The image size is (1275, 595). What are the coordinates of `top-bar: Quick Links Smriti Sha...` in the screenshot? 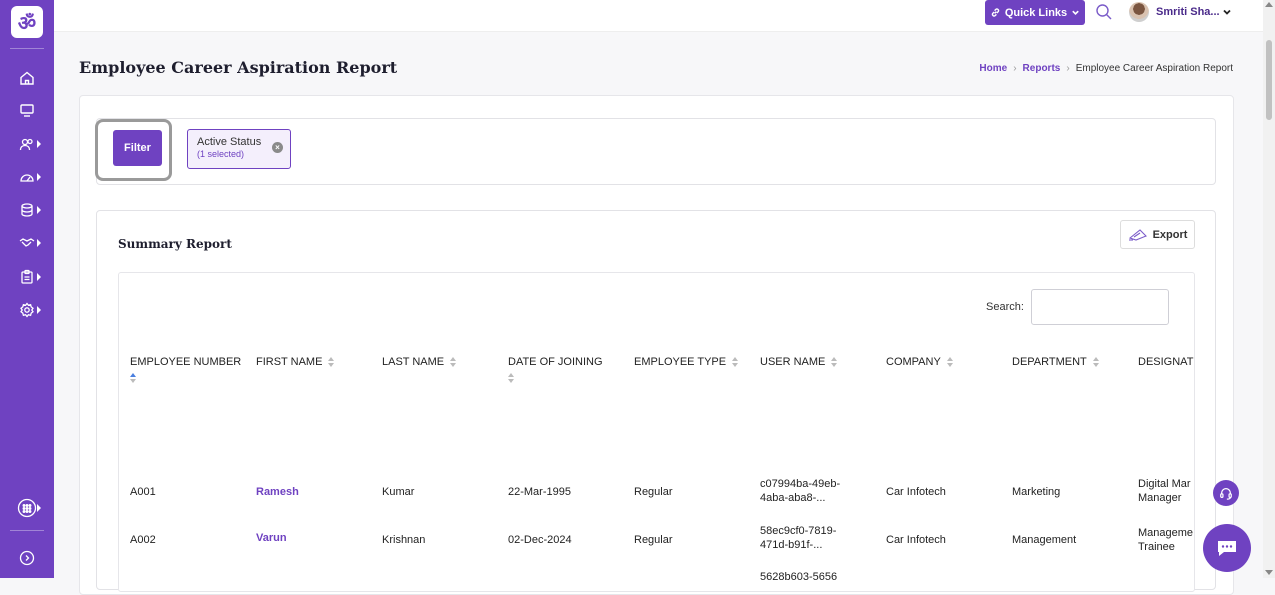 It's located at (664, 16).